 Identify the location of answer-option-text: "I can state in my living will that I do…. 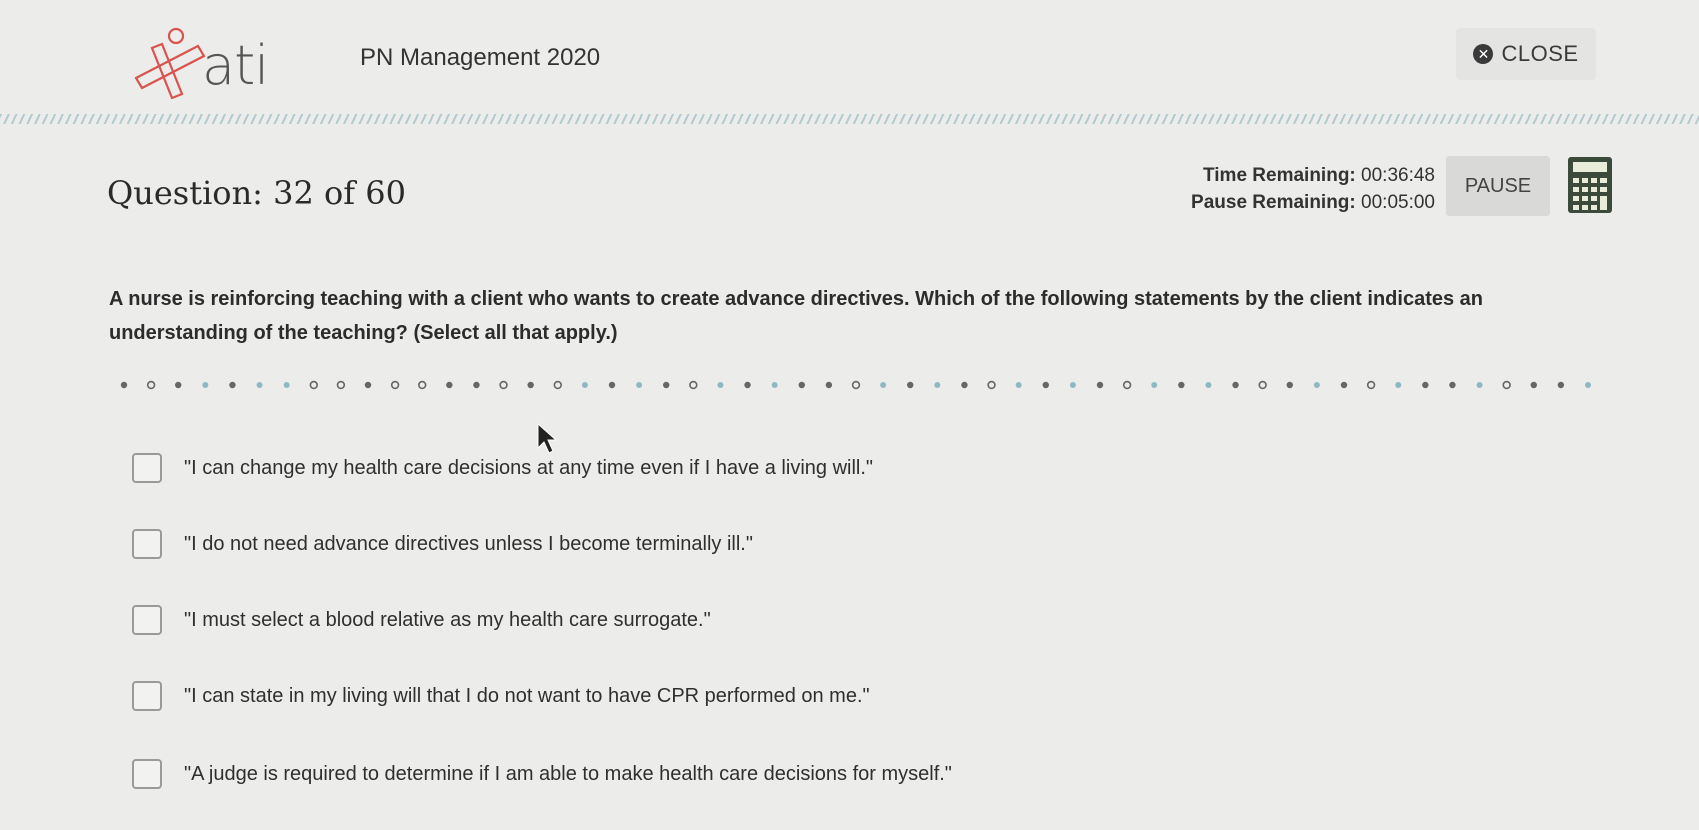
(527, 695).